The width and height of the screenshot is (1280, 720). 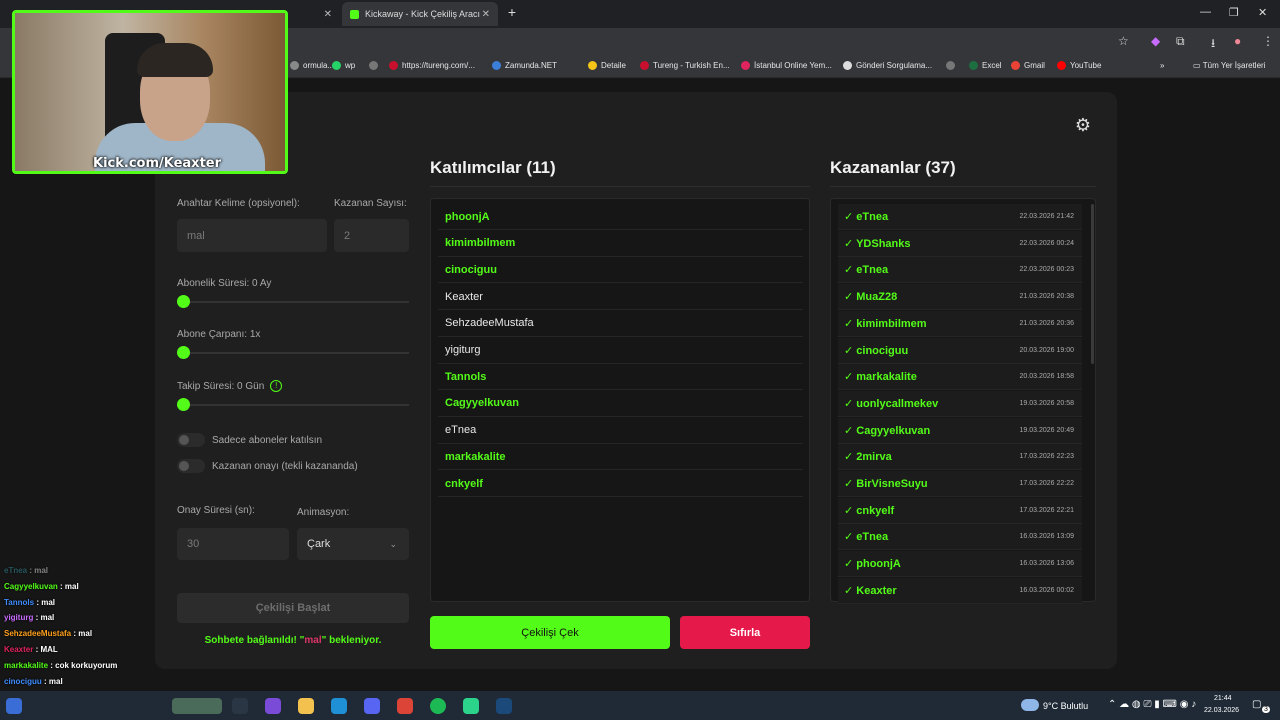 What do you see at coordinates (150, 92) in the screenshot?
I see `webcam-overlay: Kick.com/Keaxter` at bounding box center [150, 92].